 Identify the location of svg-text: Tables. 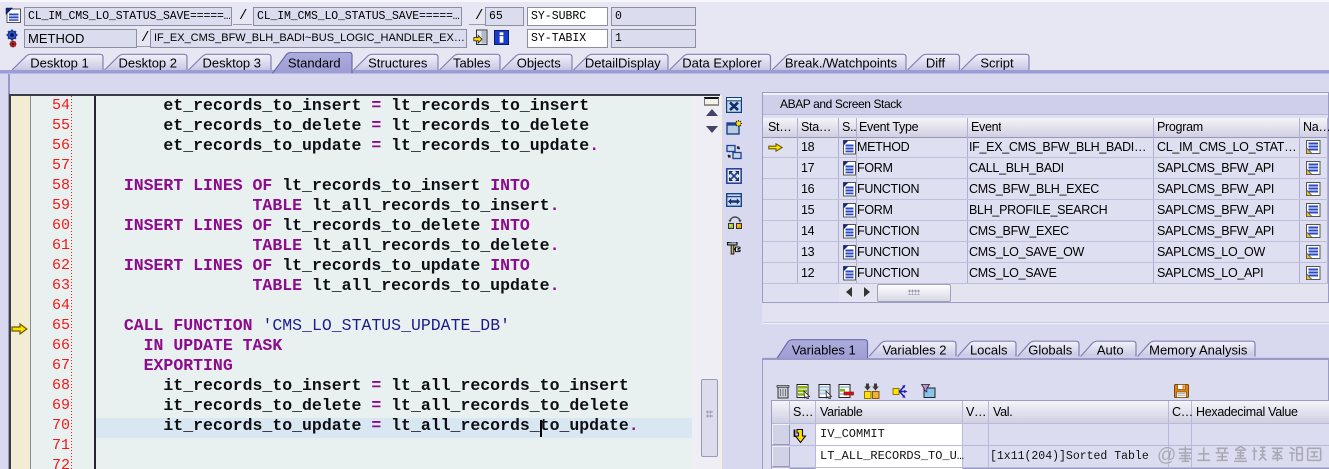
(472, 63).